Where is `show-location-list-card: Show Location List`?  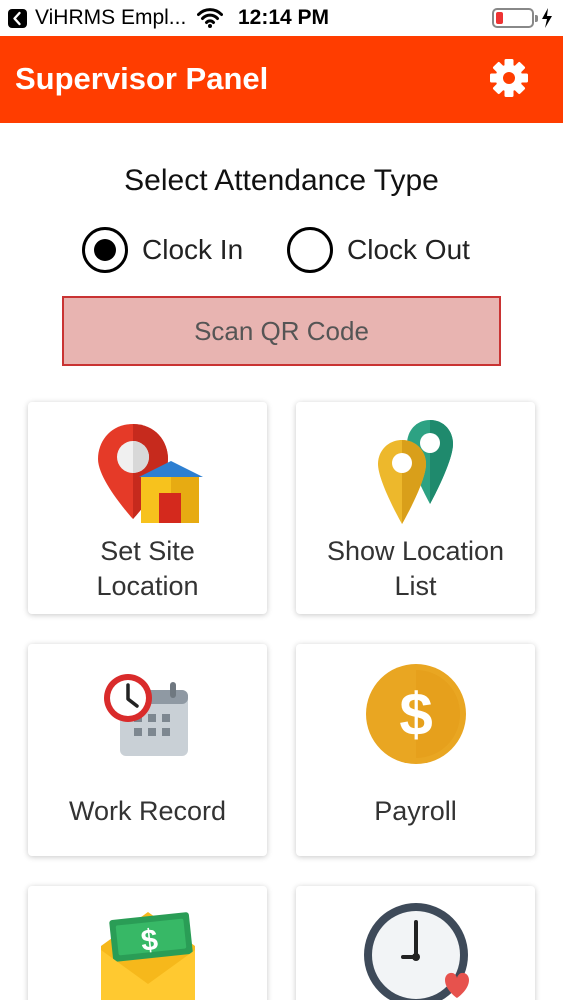 show-location-list-card: Show Location List is located at coordinates (415, 508).